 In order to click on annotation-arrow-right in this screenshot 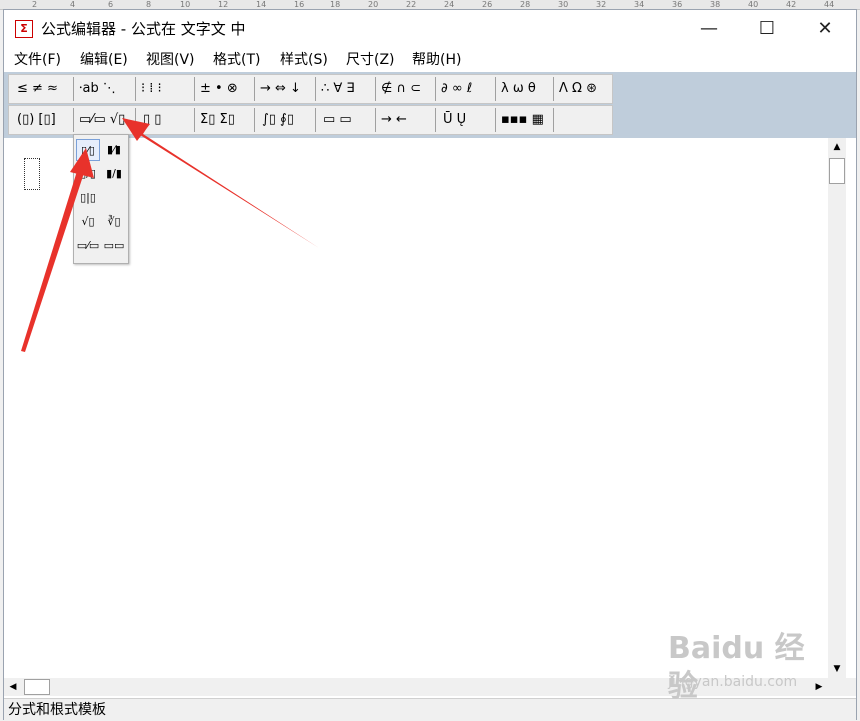, I will do `click(225, 187)`.